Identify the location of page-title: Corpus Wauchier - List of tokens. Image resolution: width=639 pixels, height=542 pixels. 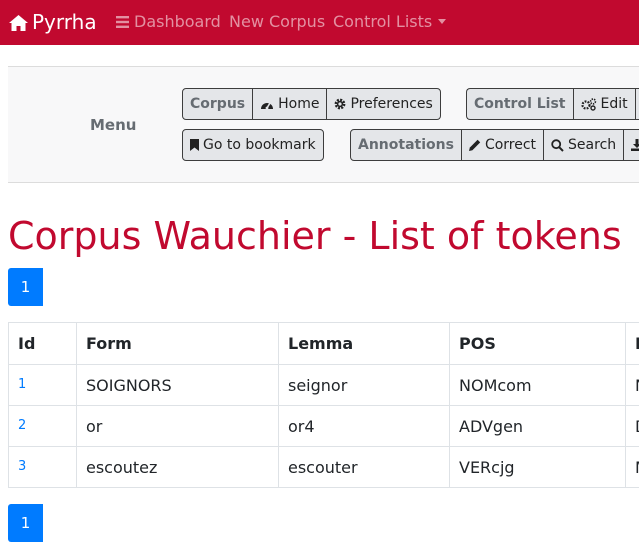
(315, 236).